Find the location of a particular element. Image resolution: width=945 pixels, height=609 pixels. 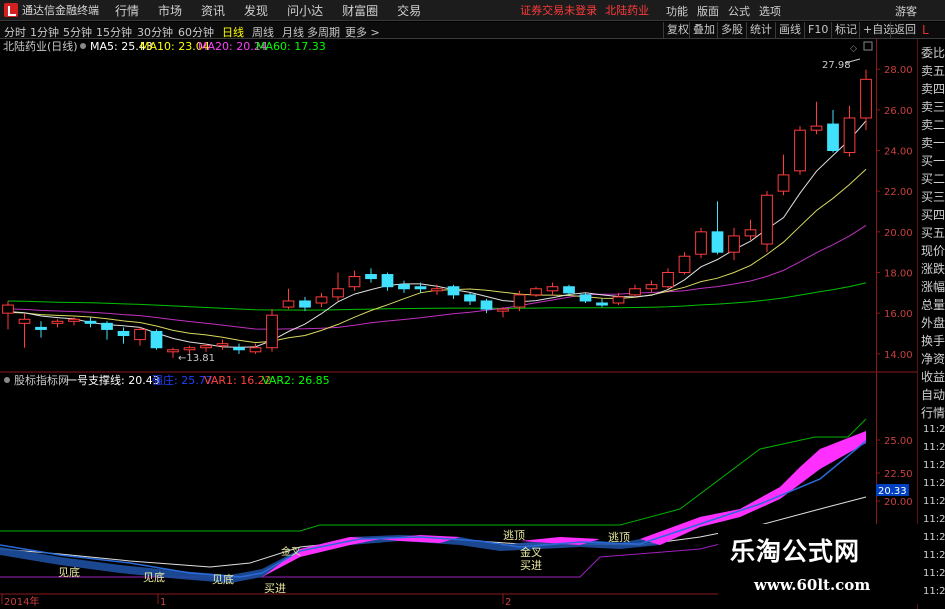

high-price-label: 27.98 is located at coordinates (836, 65).